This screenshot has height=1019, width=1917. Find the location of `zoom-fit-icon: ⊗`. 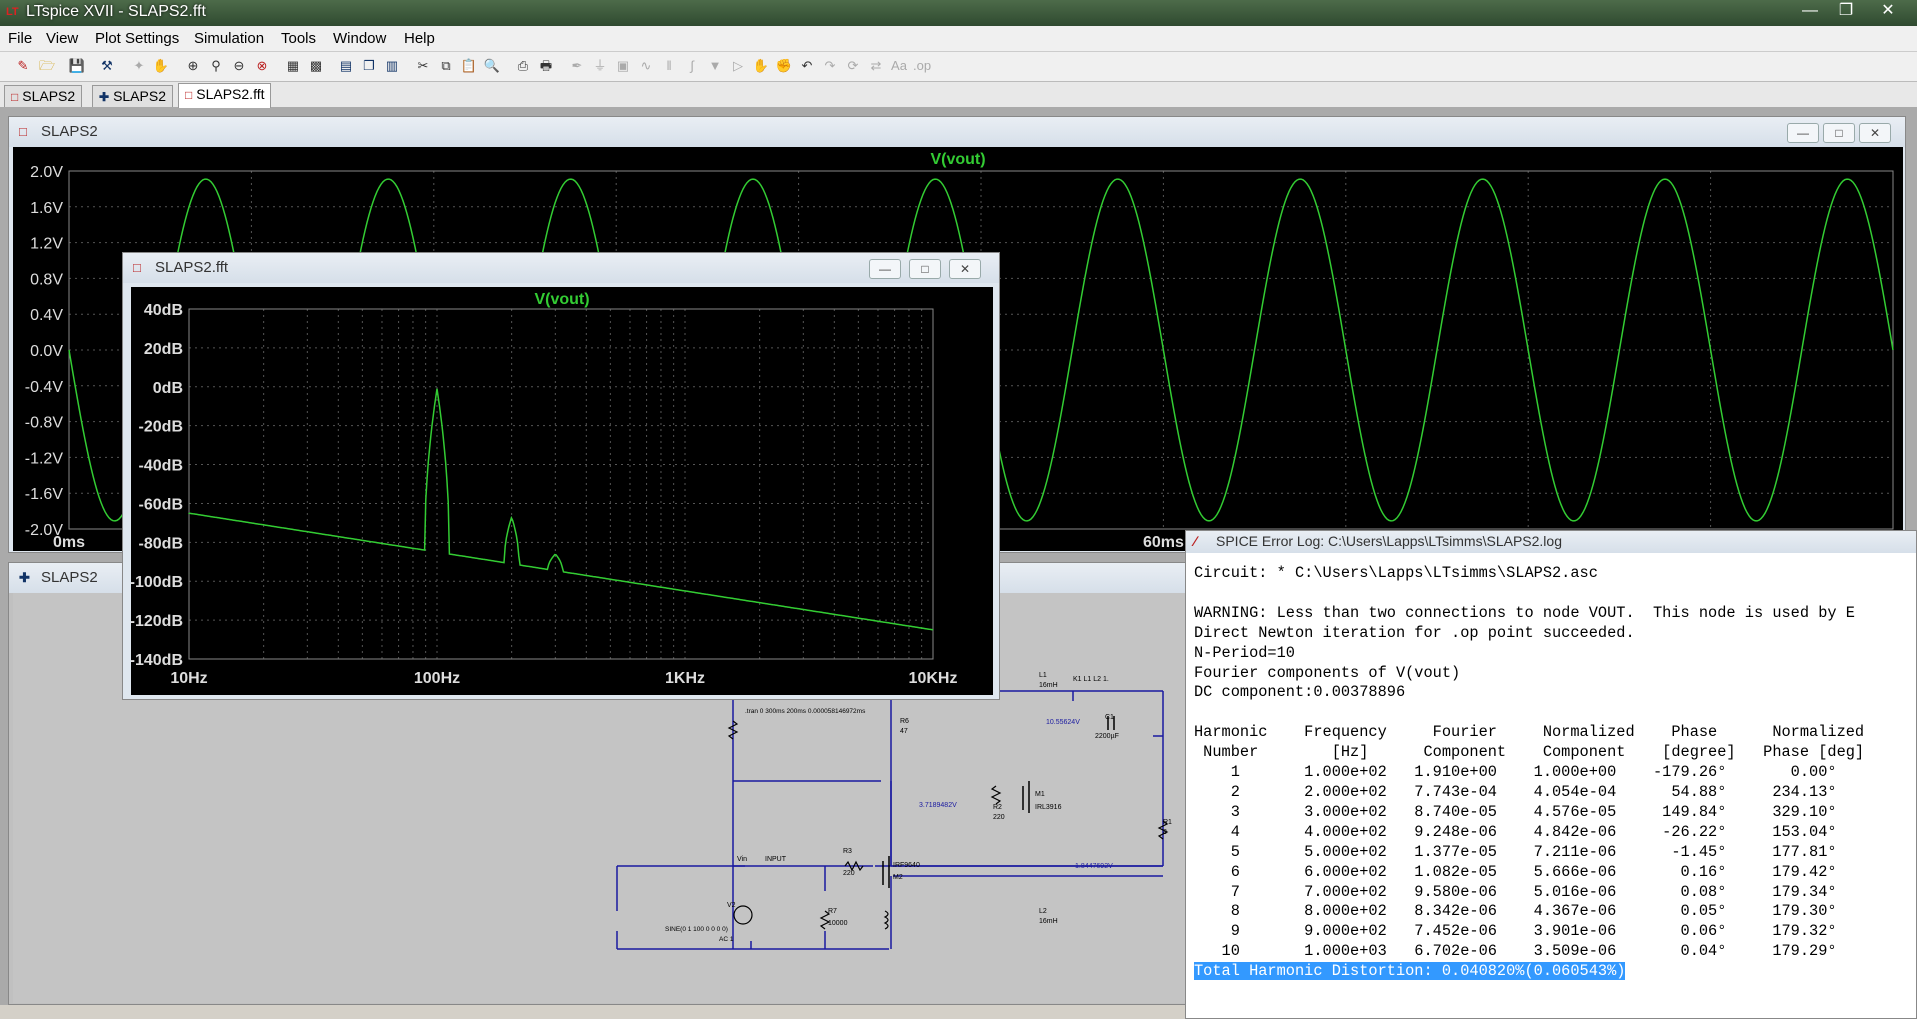

zoom-fit-icon: ⊗ is located at coordinates (262, 66).